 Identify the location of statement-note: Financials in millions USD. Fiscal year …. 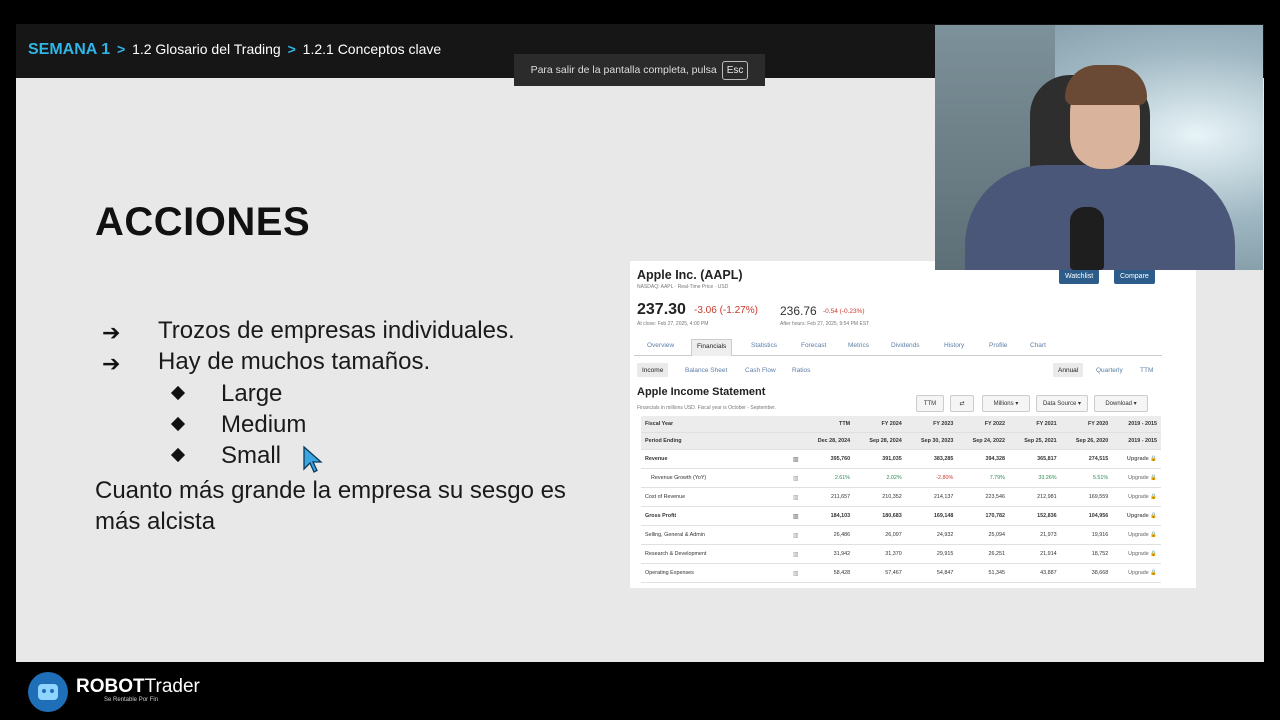
(706, 408).